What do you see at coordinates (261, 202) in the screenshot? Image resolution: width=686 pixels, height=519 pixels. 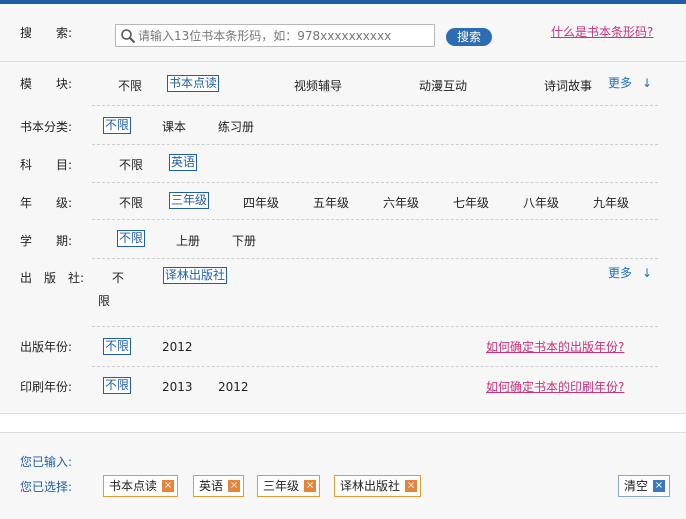 I see `grade-option-4: 四年级` at bounding box center [261, 202].